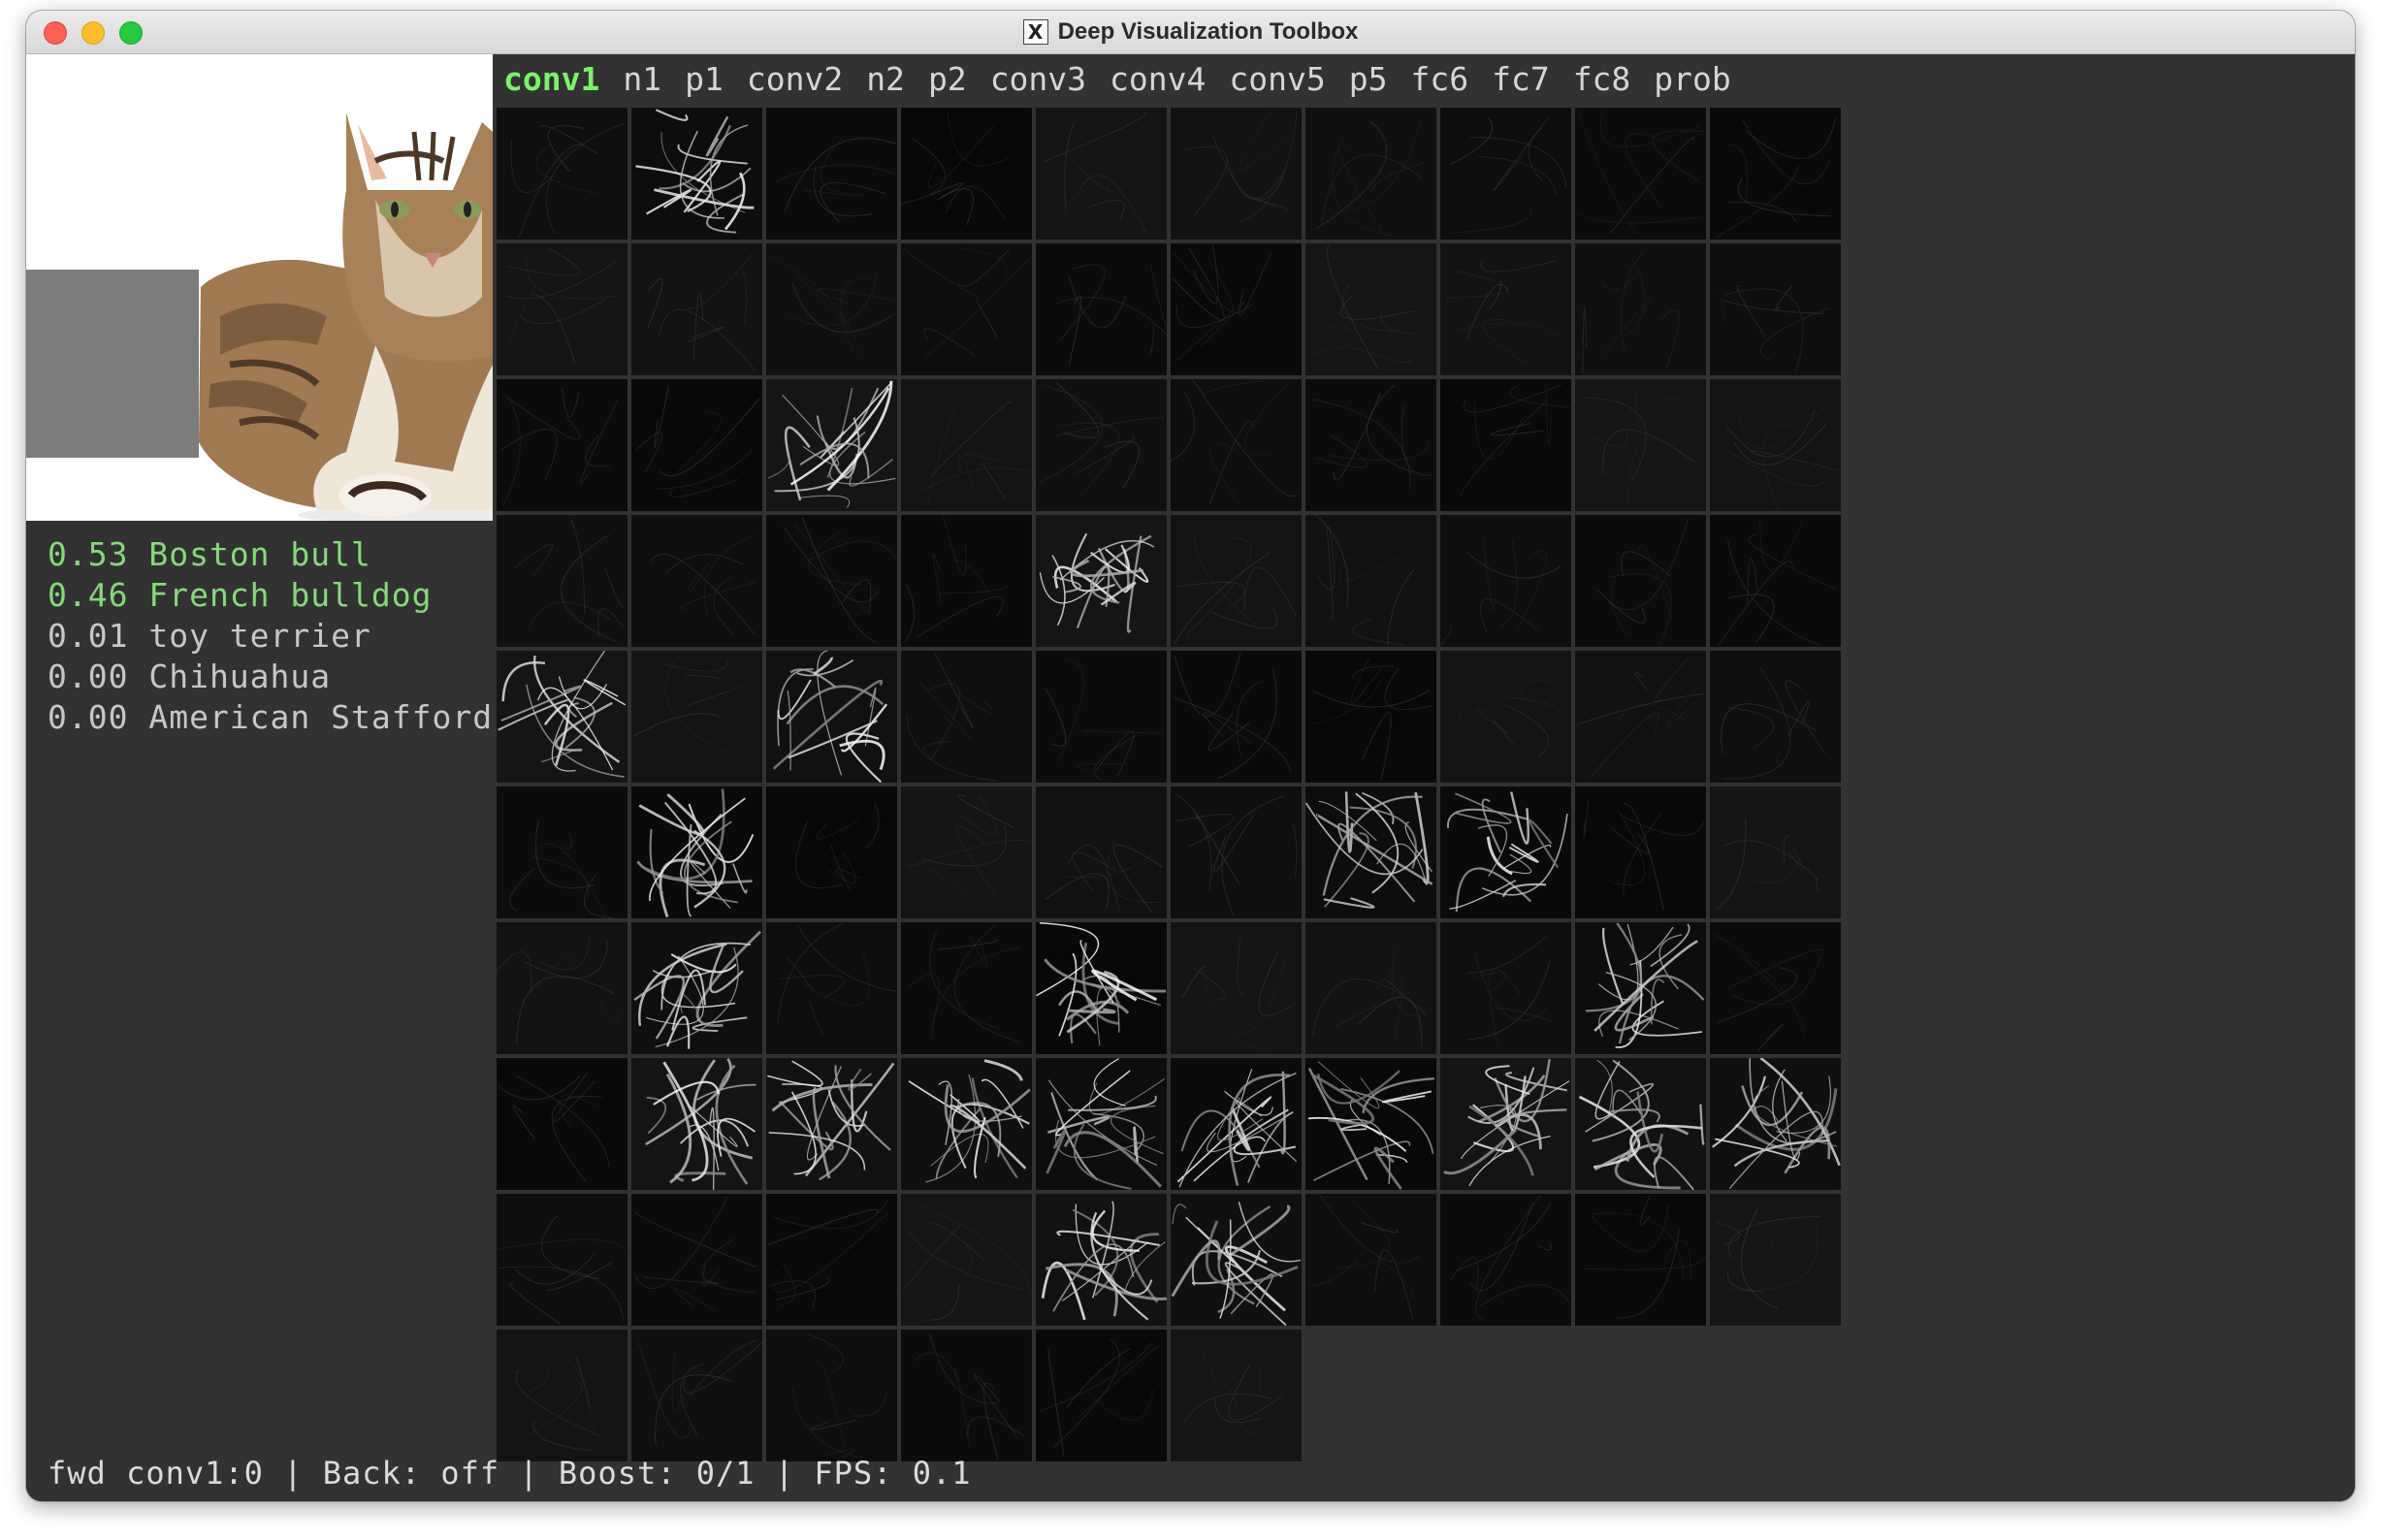 The image size is (2382, 1540). What do you see at coordinates (1190, 32) in the screenshot?
I see `title-bar: X Deep Visualization Toolbox` at bounding box center [1190, 32].